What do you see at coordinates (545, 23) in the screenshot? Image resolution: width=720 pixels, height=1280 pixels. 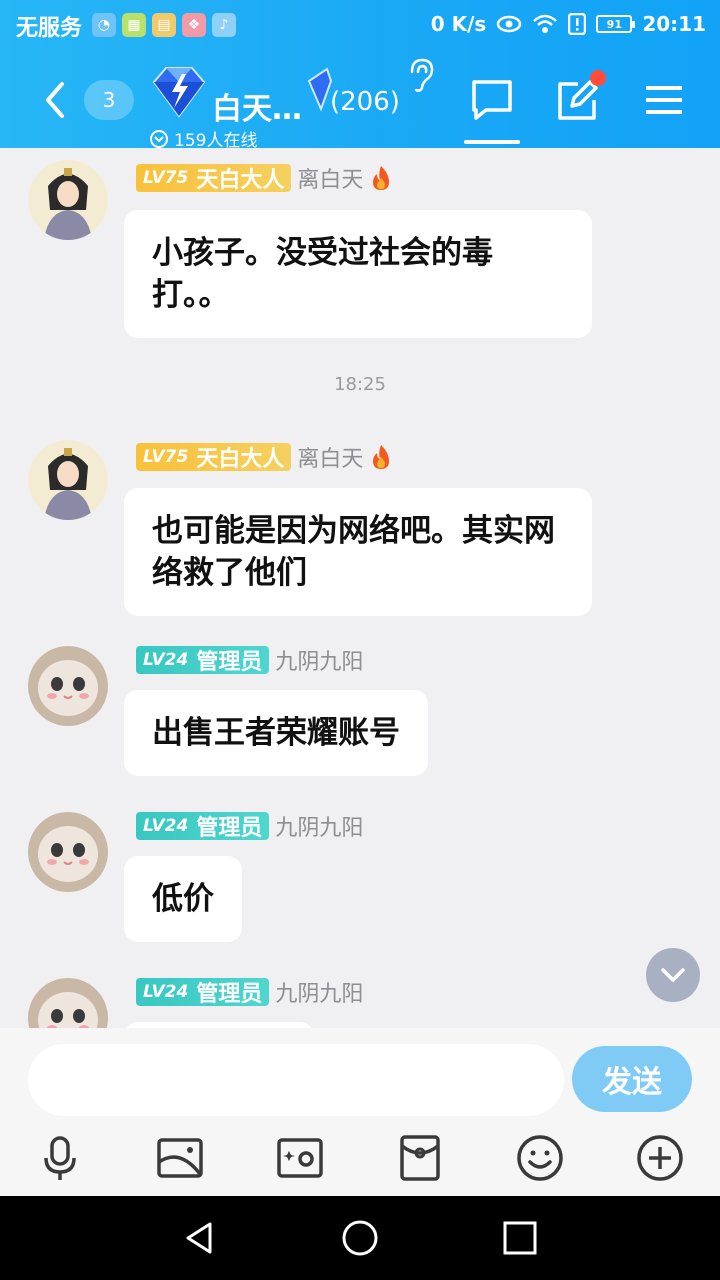 I see `wifi-icon` at bounding box center [545, 23].